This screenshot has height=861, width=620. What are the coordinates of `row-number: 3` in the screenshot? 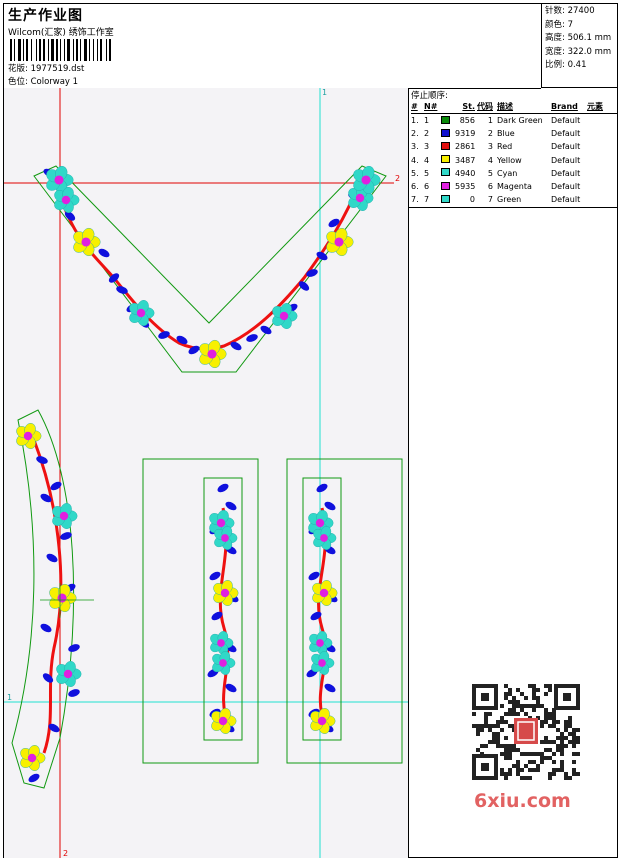 It's located at (427, 147).